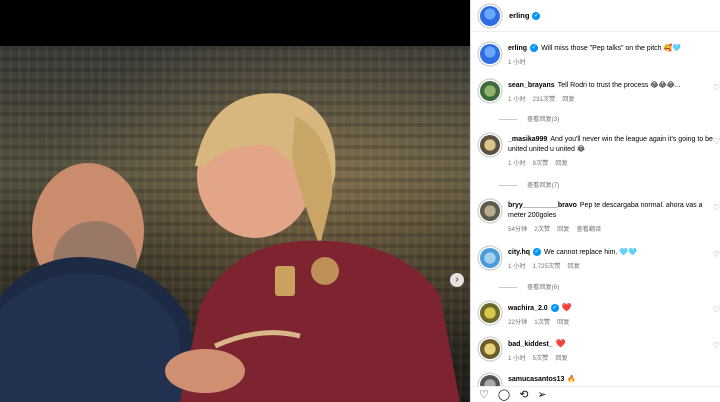  I want to click on caption-username: erling, so click(517, 48).